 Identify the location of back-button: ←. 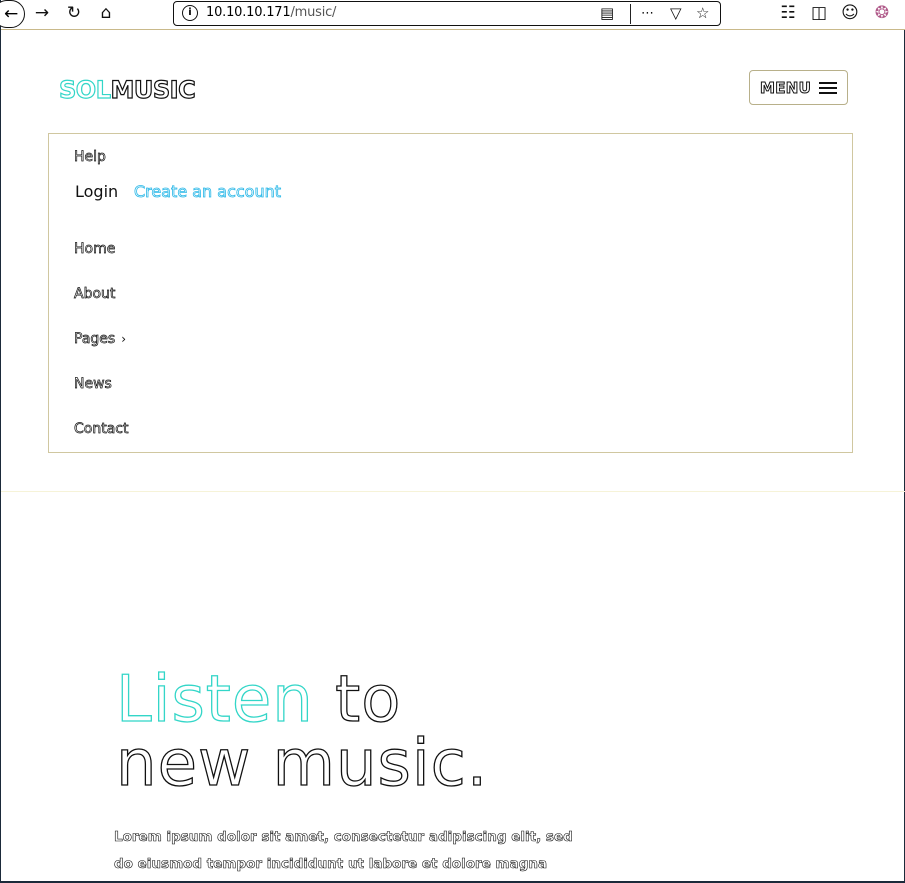
(12, 14).